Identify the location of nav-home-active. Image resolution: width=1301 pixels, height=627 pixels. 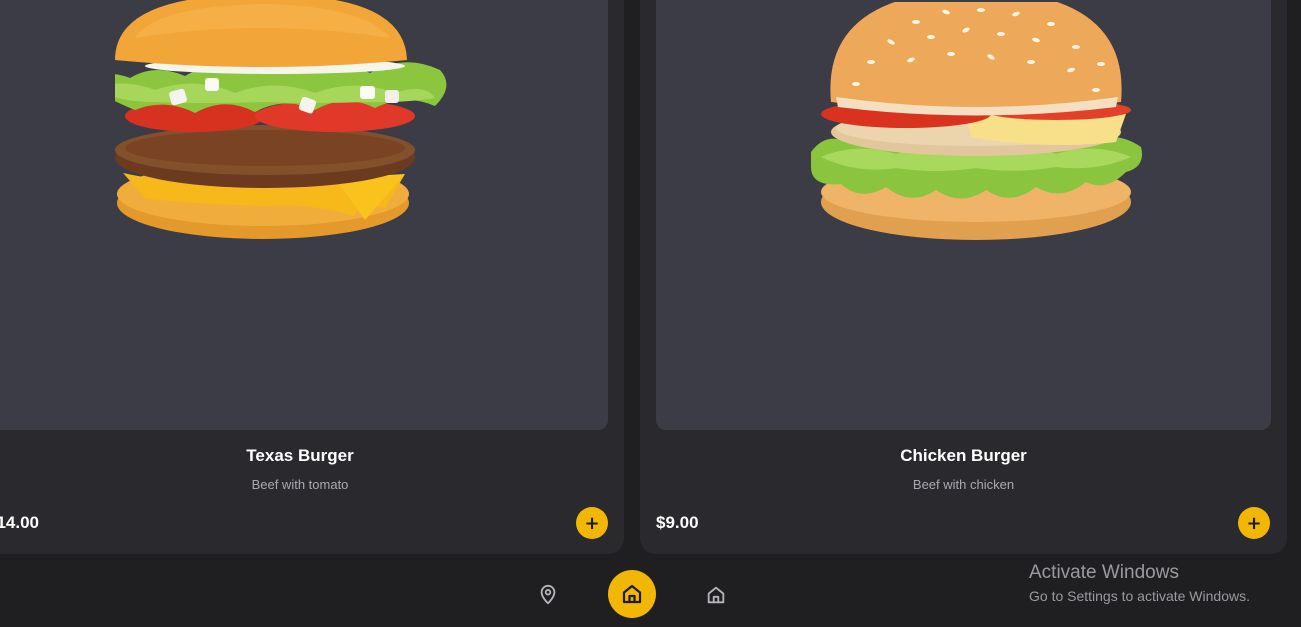
(632, 594).